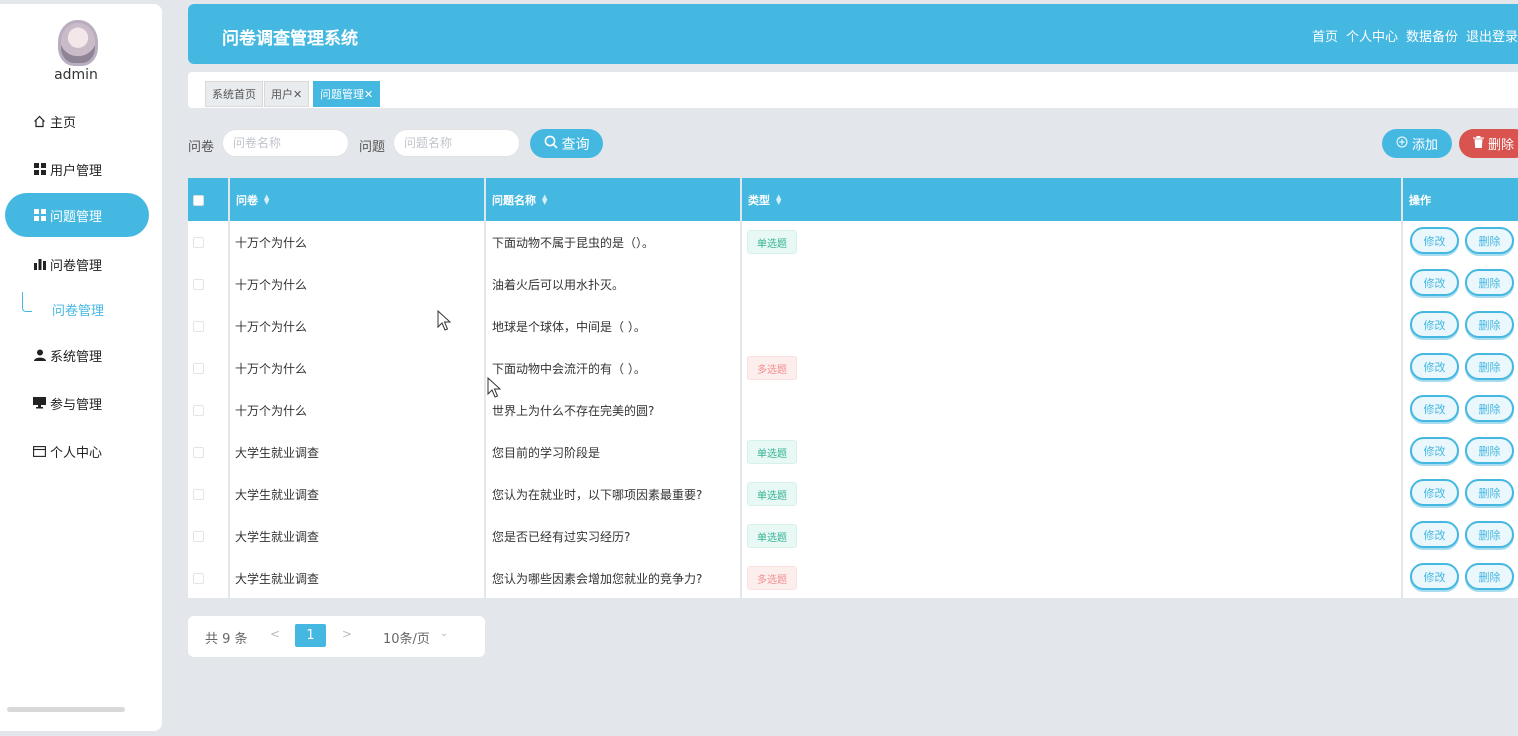  Describe the element at coordinates (853, 199) in the screenshot. I see `table-header: 问卷 ▲ ▼ 问题名称 ▲ ▼ 类型 ▲ ▼ 操作` at that location.